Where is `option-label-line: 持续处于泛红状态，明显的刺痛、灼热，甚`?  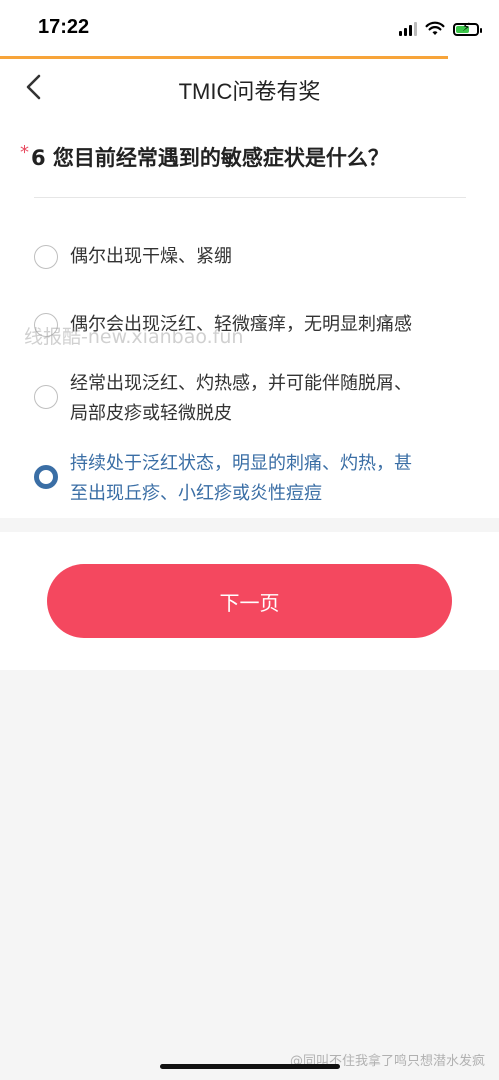 option-label-line: 持续处于泛红状态，明显的刺痛、灼热，甚 is located at coordinates (241, 463).